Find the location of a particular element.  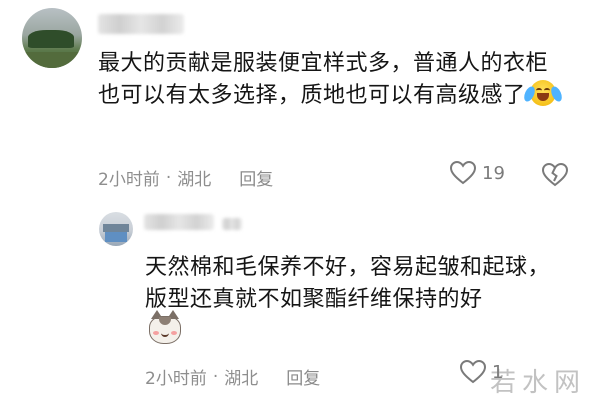

avatar-ground-shape is located at coordinates (52, 60).